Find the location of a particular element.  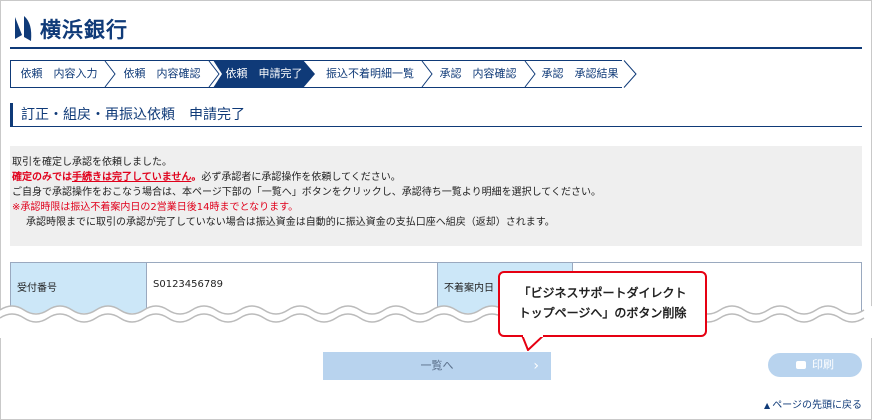

to-list-label: 一覧へ is located at coordinates (437, 365).